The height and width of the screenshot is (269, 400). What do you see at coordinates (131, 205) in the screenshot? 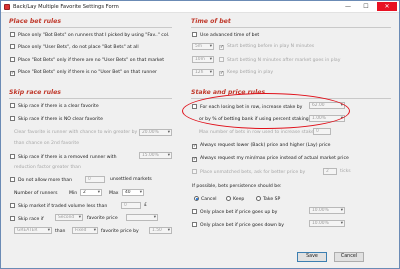
I see `traded-volume-input: 0` at bounding box center [131, 205].